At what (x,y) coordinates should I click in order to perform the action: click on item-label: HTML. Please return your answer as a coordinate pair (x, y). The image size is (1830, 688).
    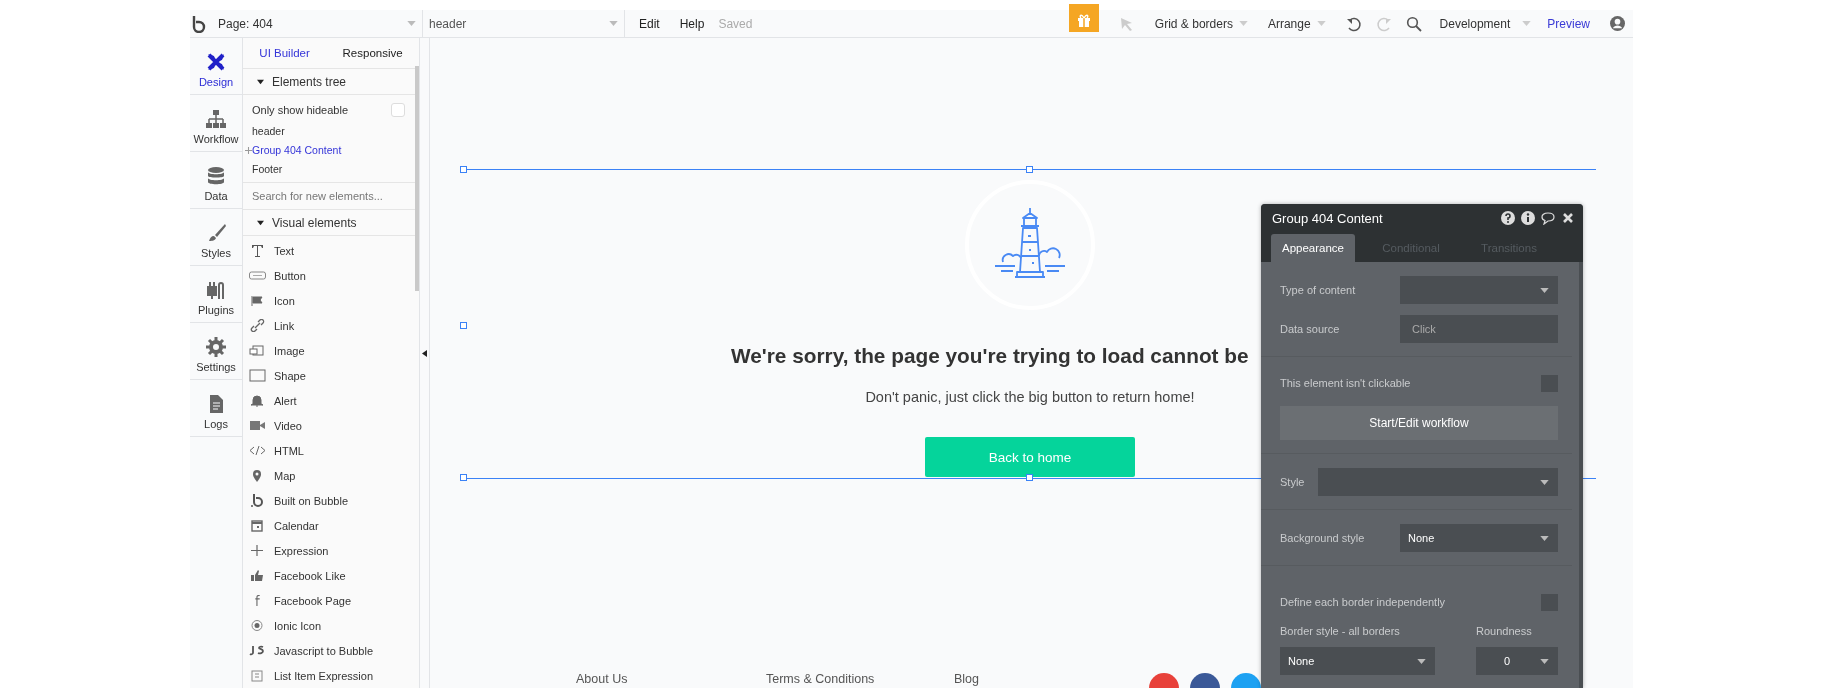
    Looking at the image, I should click on (289, 450).